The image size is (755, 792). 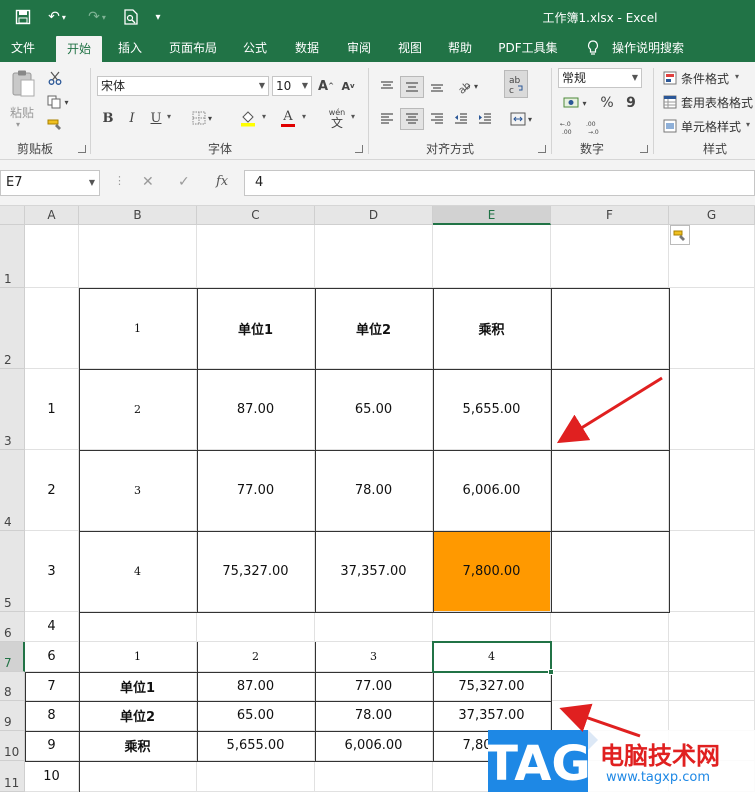 What do you see at coordinates (600, 720) in the screenshot?
I see `red-arrow-lower` at bounding box center [600, 720].